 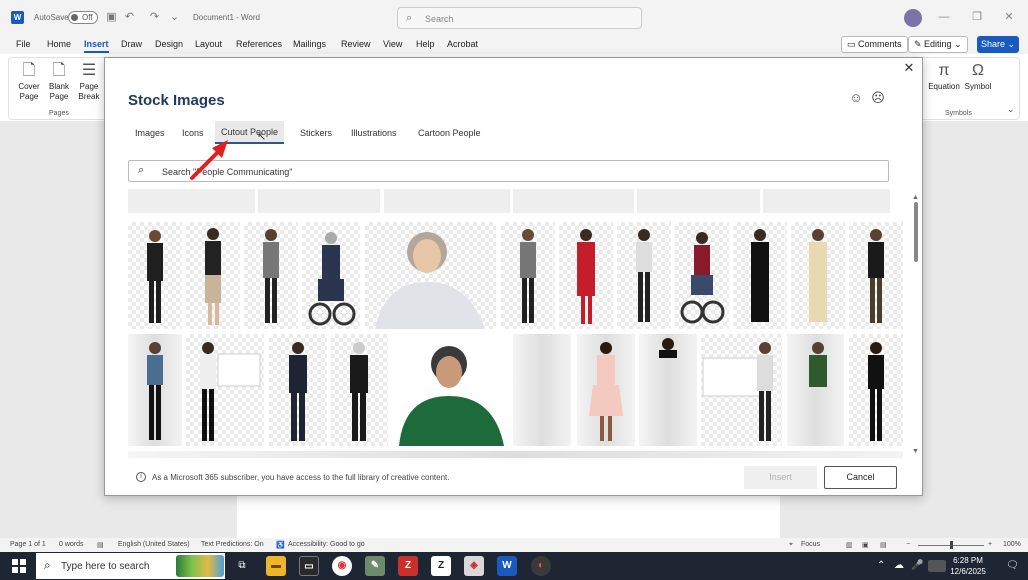 What do you see at coordinates (899, 565) in the screenshot?
I see `cloud-icon: ☁` at bounding box center [899, 565].